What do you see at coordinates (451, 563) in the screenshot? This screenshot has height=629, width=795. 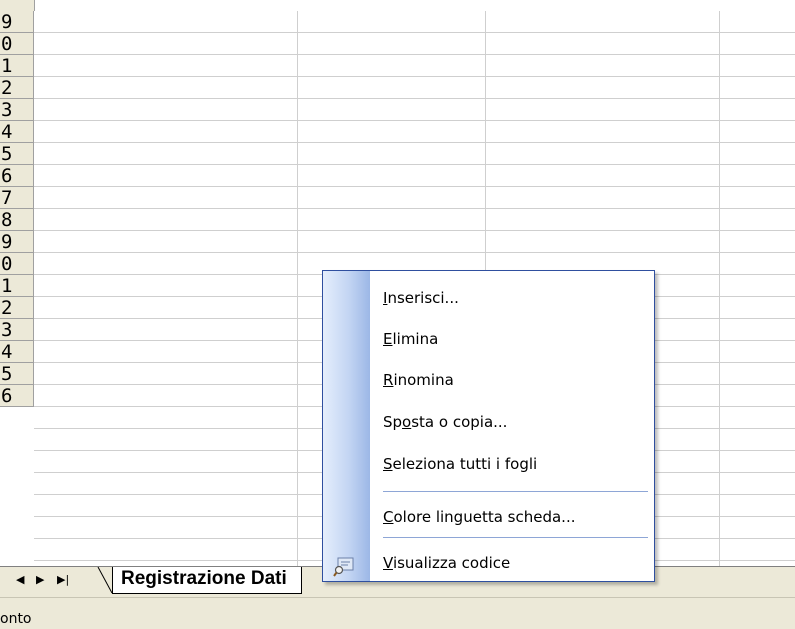 I see `menu-item-label-suffix: isualizza codice` at bounding box center [451, 563].